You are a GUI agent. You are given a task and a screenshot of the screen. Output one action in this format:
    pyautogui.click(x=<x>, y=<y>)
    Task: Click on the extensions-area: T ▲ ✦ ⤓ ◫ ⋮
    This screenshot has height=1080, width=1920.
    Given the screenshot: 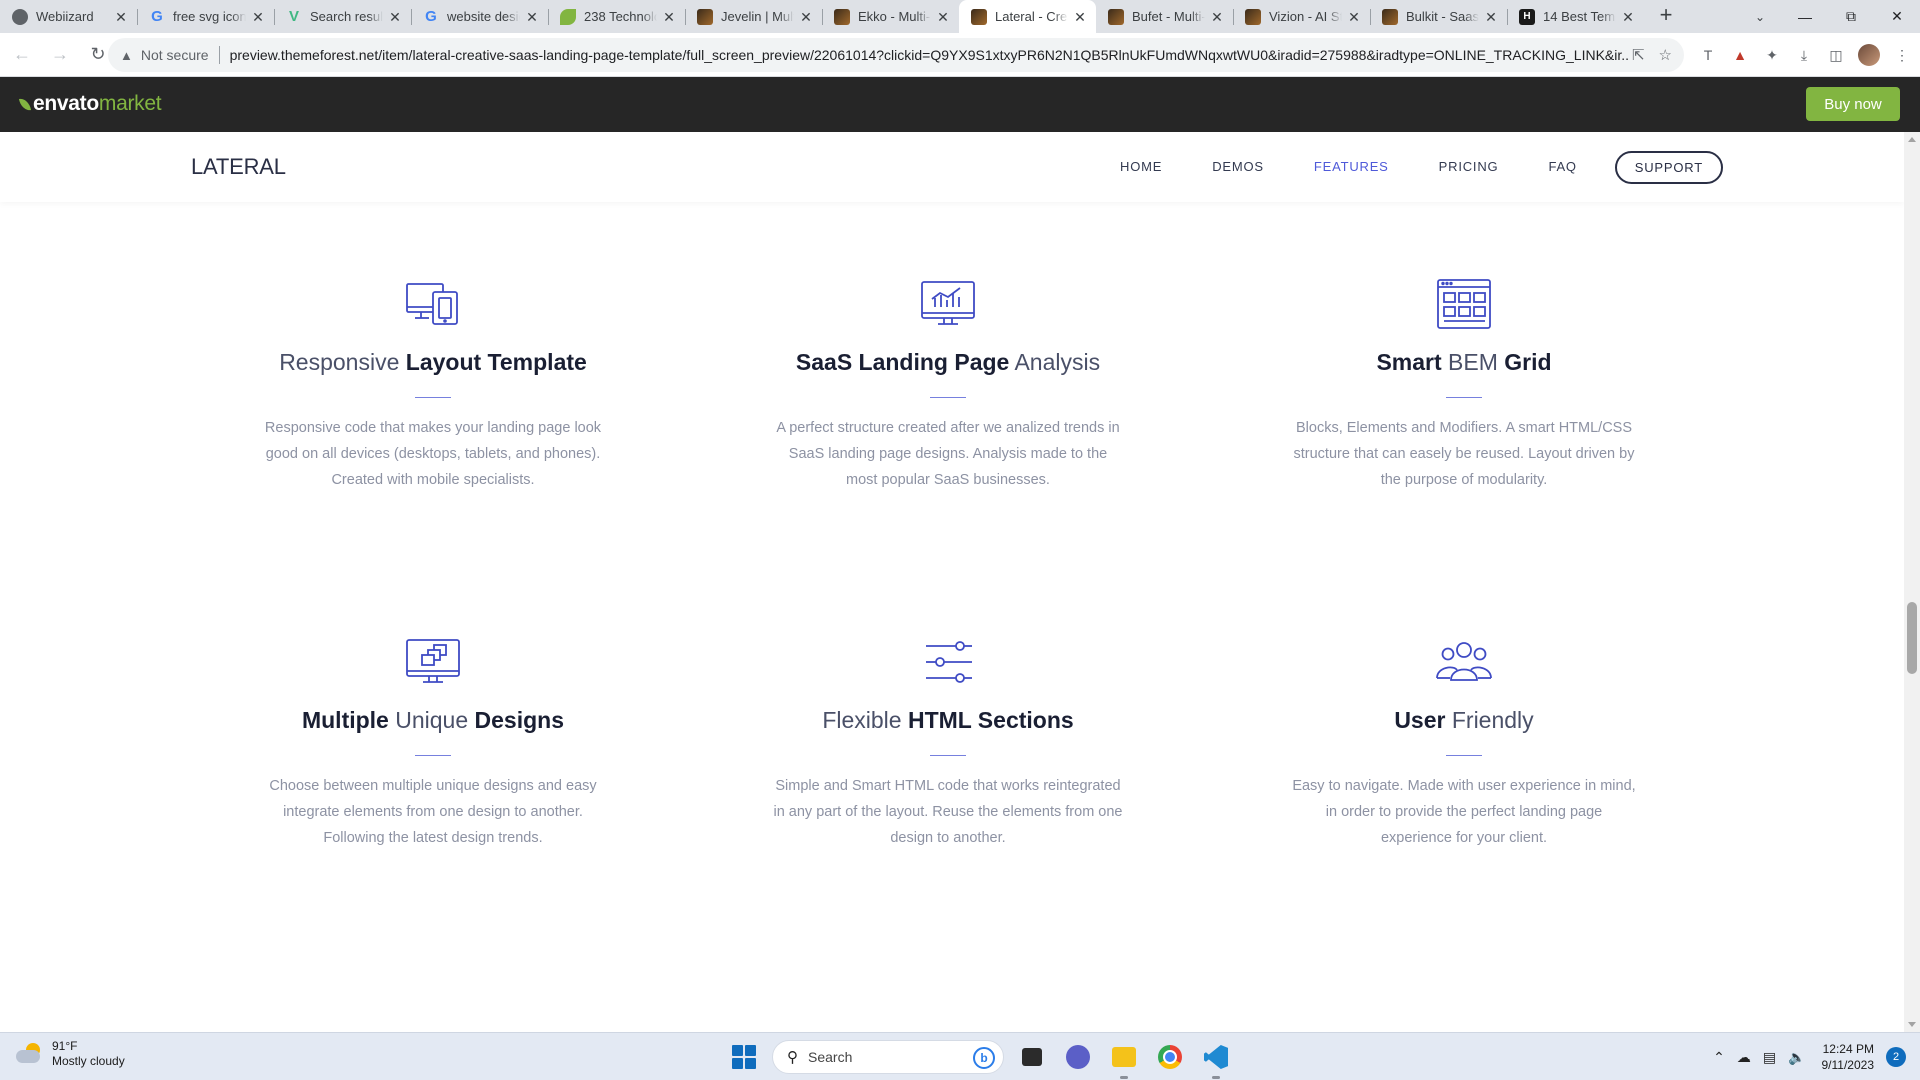 What is the action you would take?
    pyautogui.click(x=1805, y=55)
    